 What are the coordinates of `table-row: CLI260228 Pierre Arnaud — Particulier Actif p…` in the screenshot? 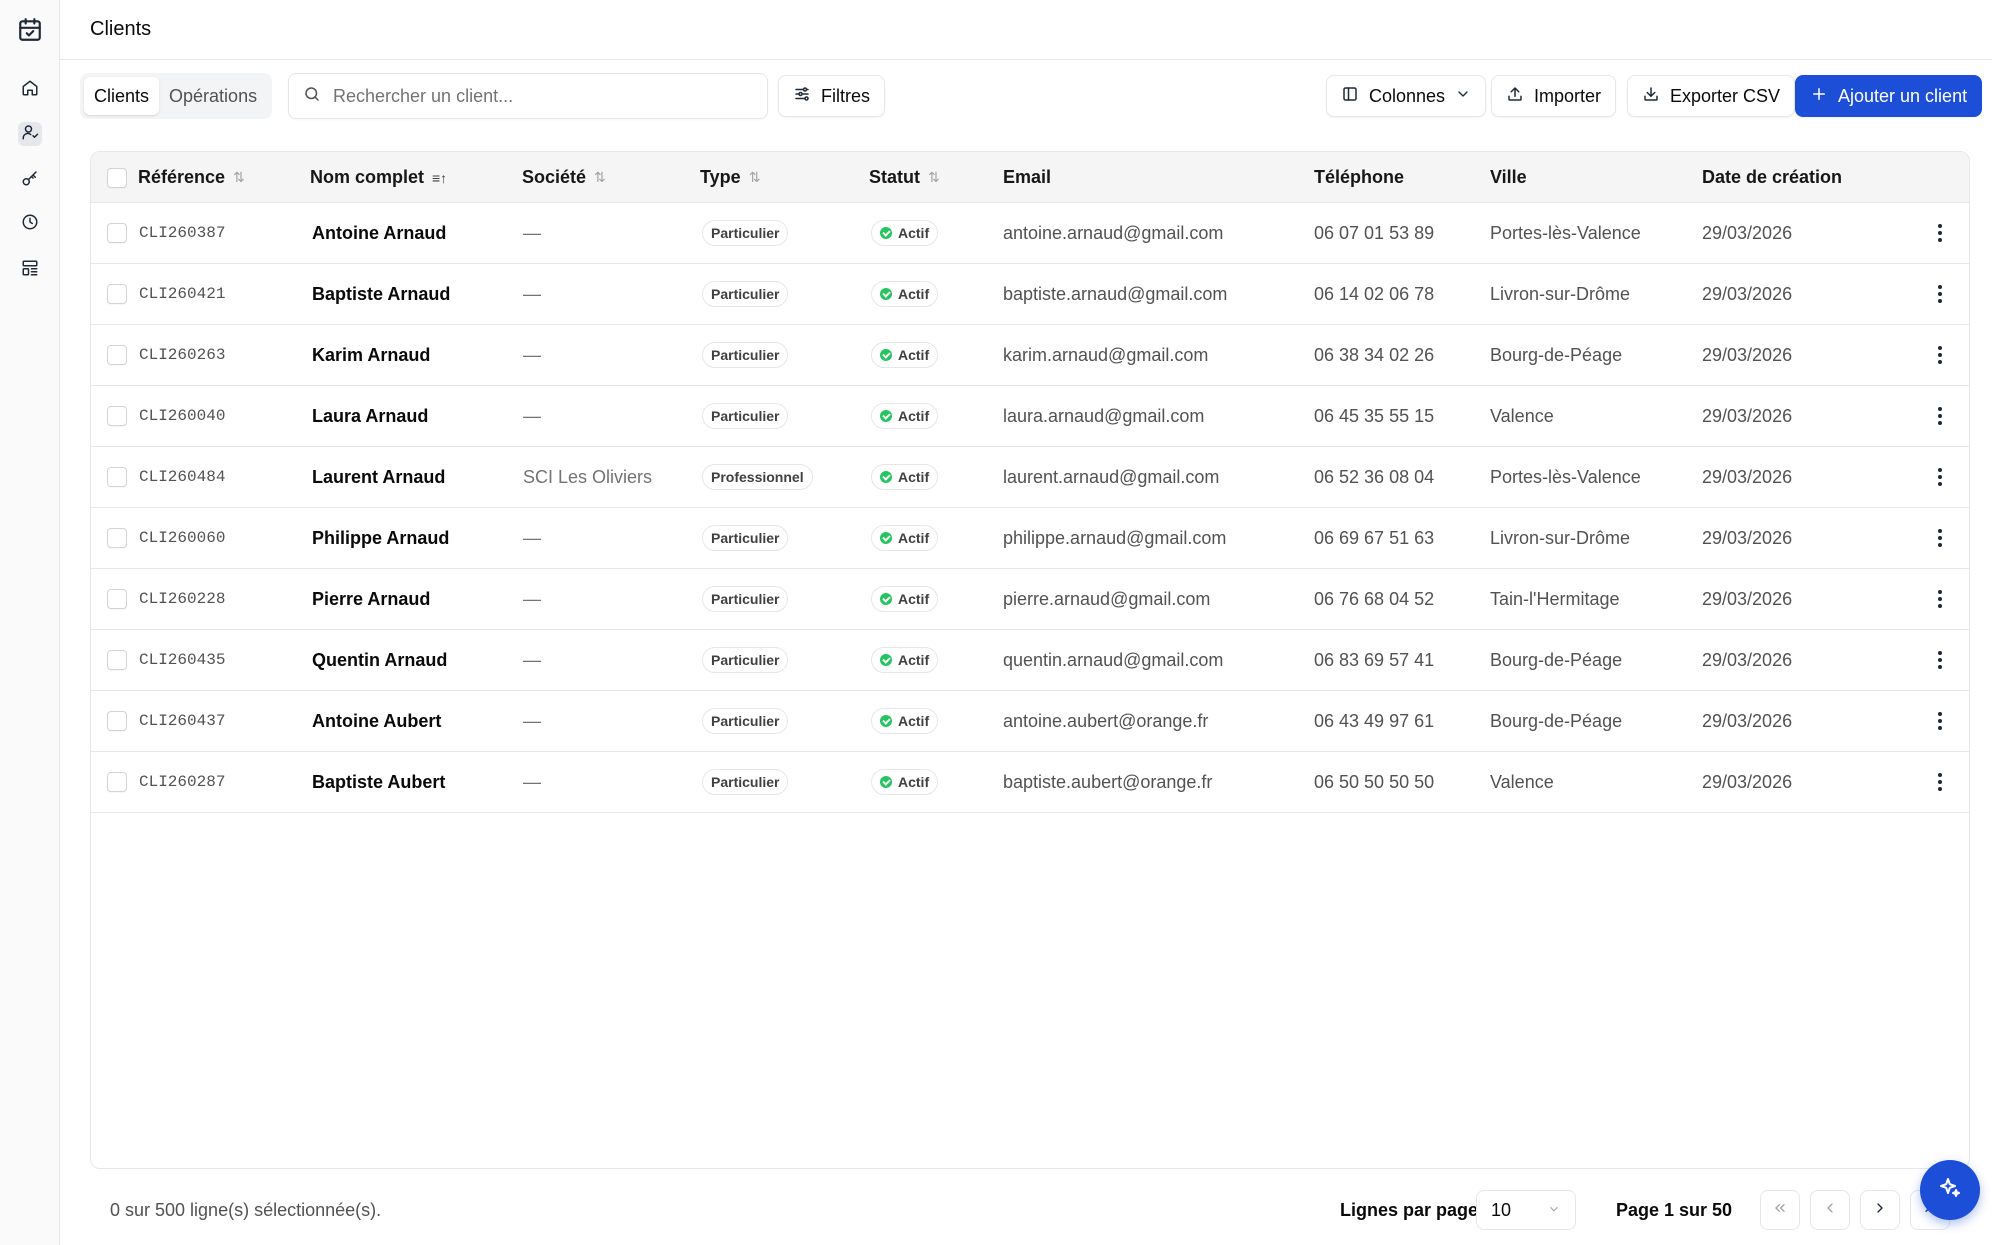 It's located at (1030, 599).